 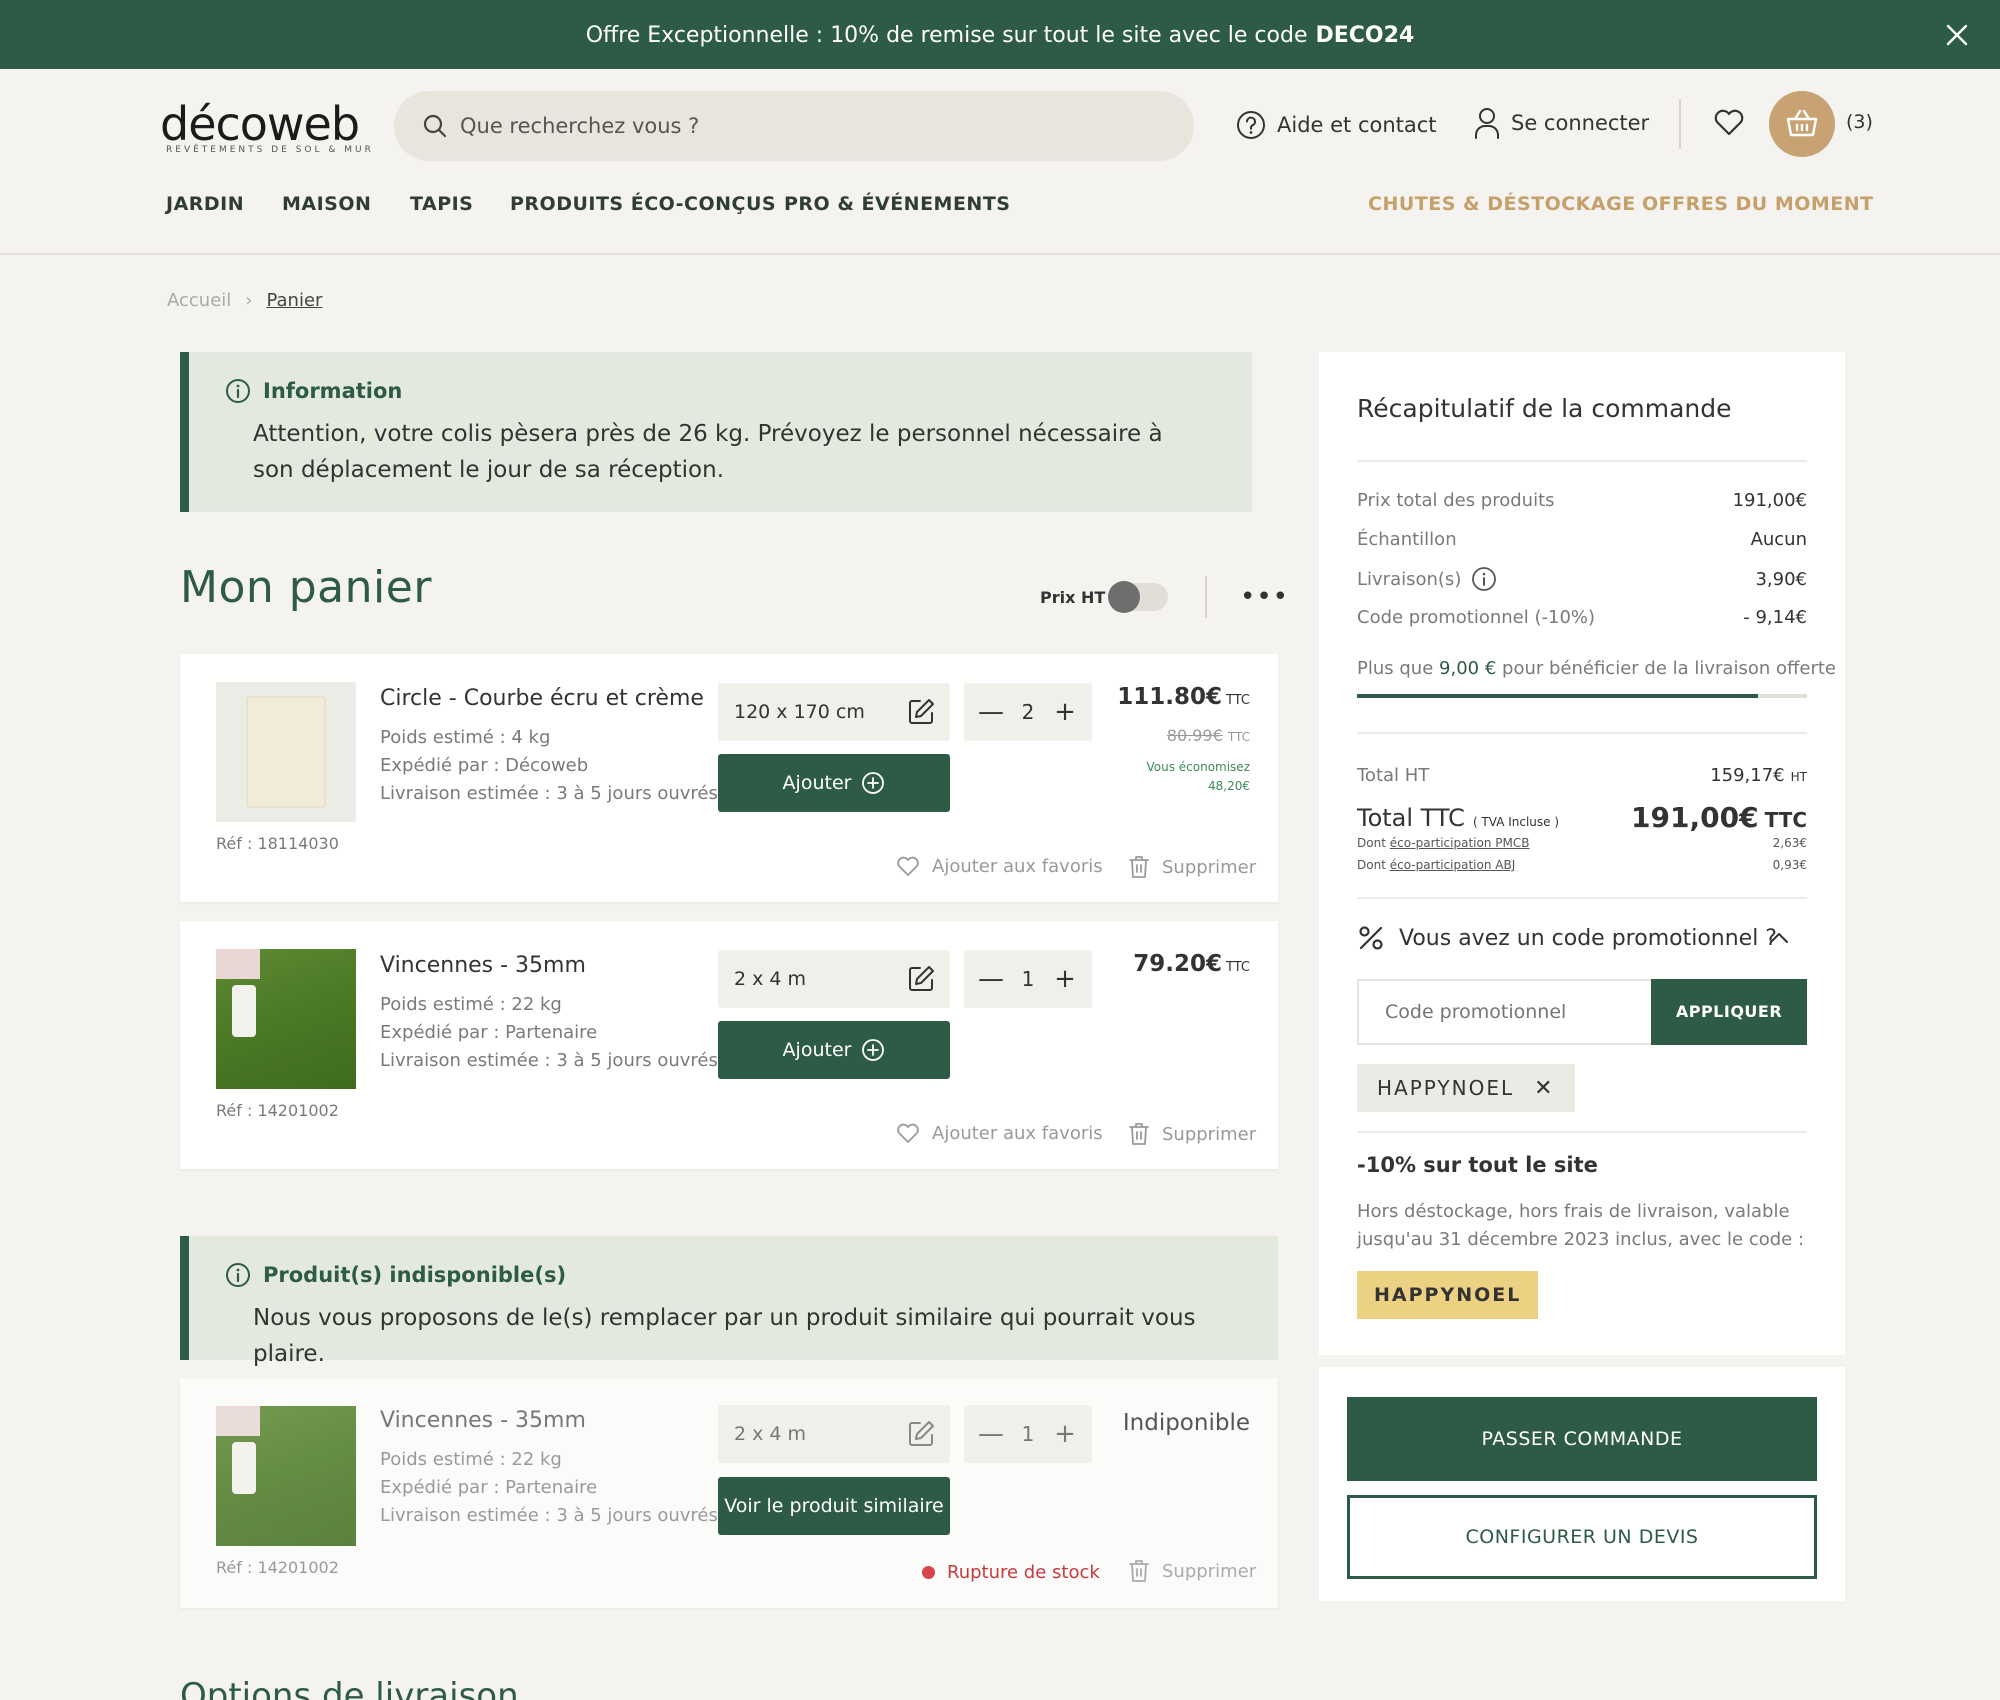 I want to click on place-order-button: PASSER COMMANDE, so click(x=1582, y=1439).